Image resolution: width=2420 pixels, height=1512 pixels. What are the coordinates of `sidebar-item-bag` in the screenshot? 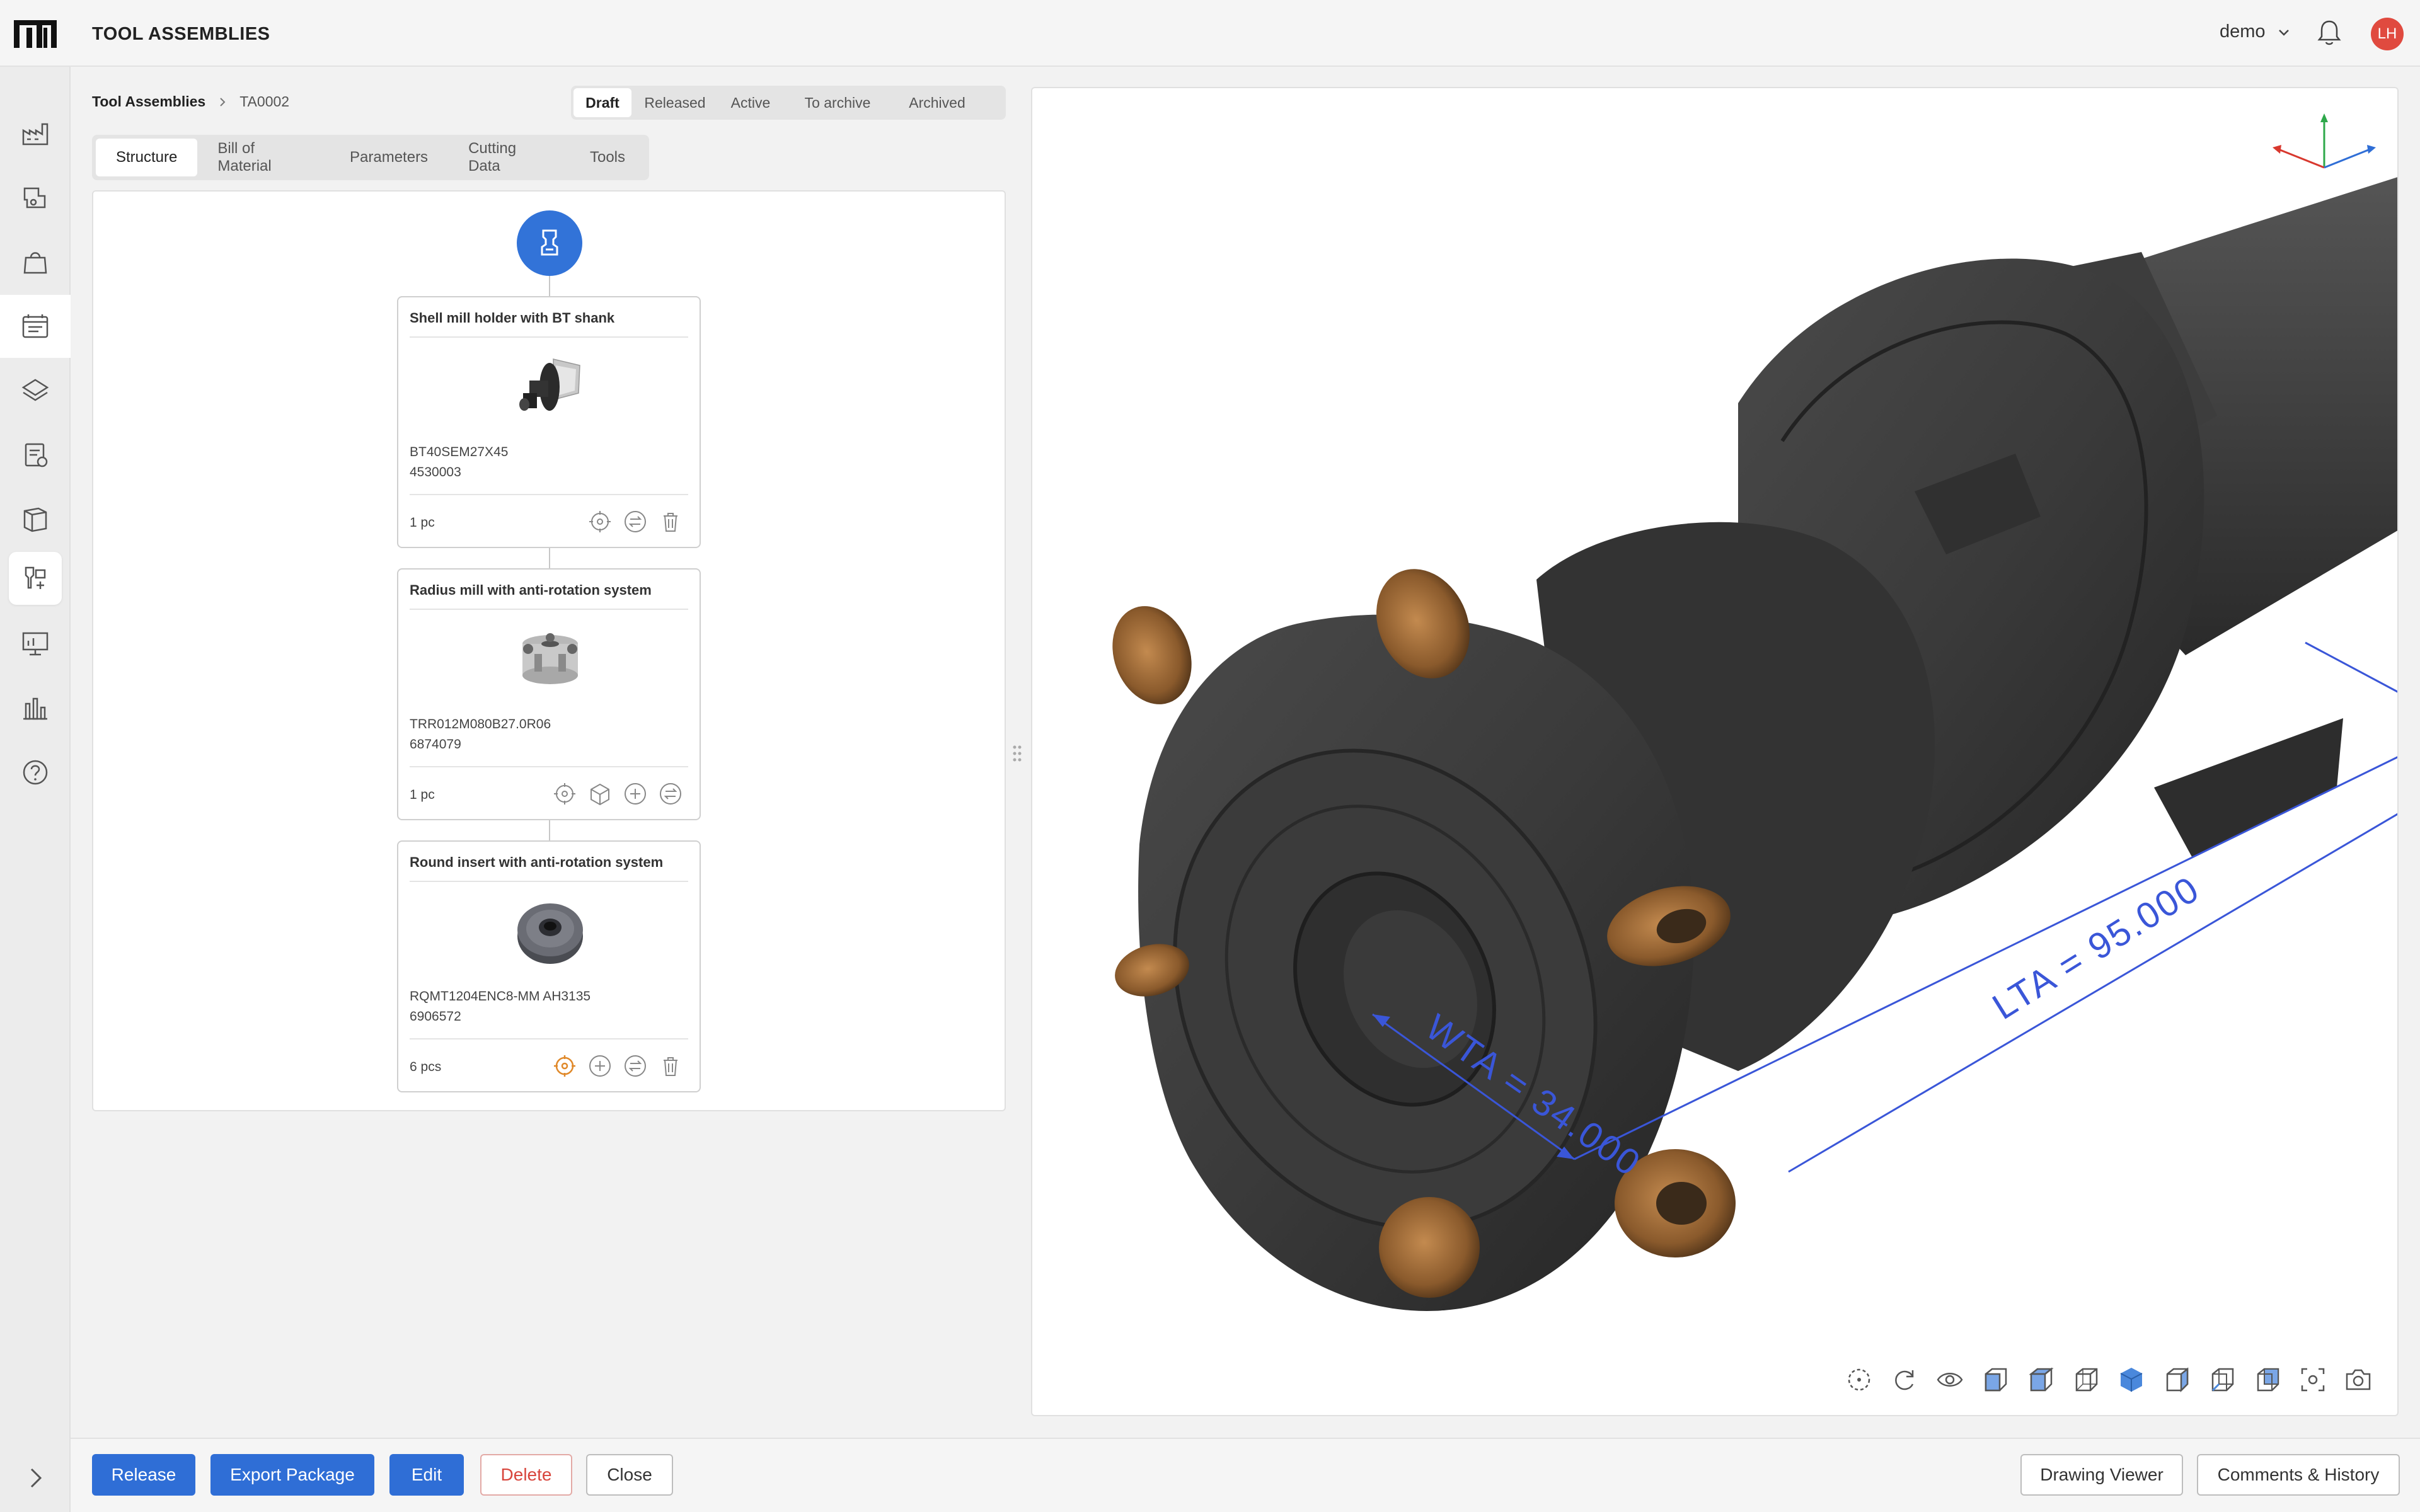 It's located at (36, 262).